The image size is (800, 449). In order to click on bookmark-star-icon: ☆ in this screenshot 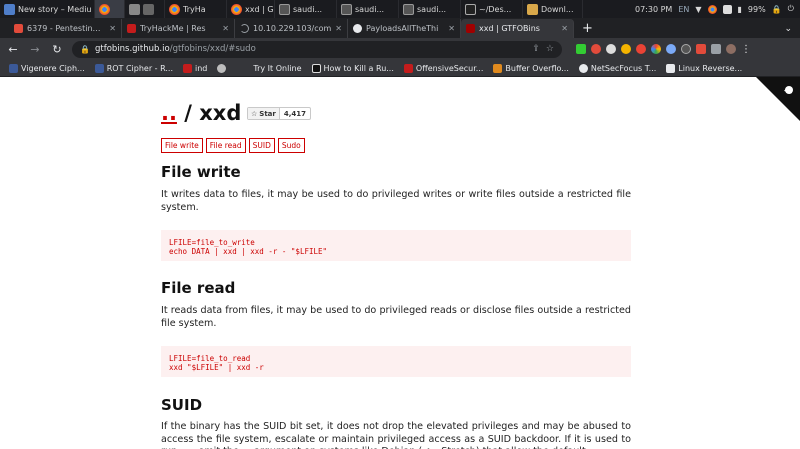, I will do `click(550, 49)`.